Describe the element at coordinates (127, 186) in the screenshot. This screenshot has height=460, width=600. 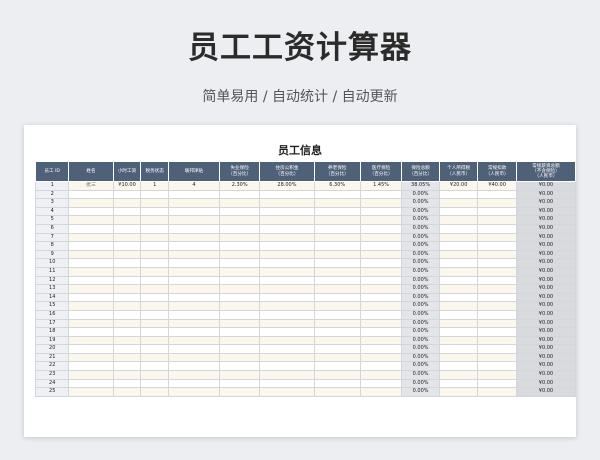
I see `cell-hourly-wage: ¥10.00` at that location.